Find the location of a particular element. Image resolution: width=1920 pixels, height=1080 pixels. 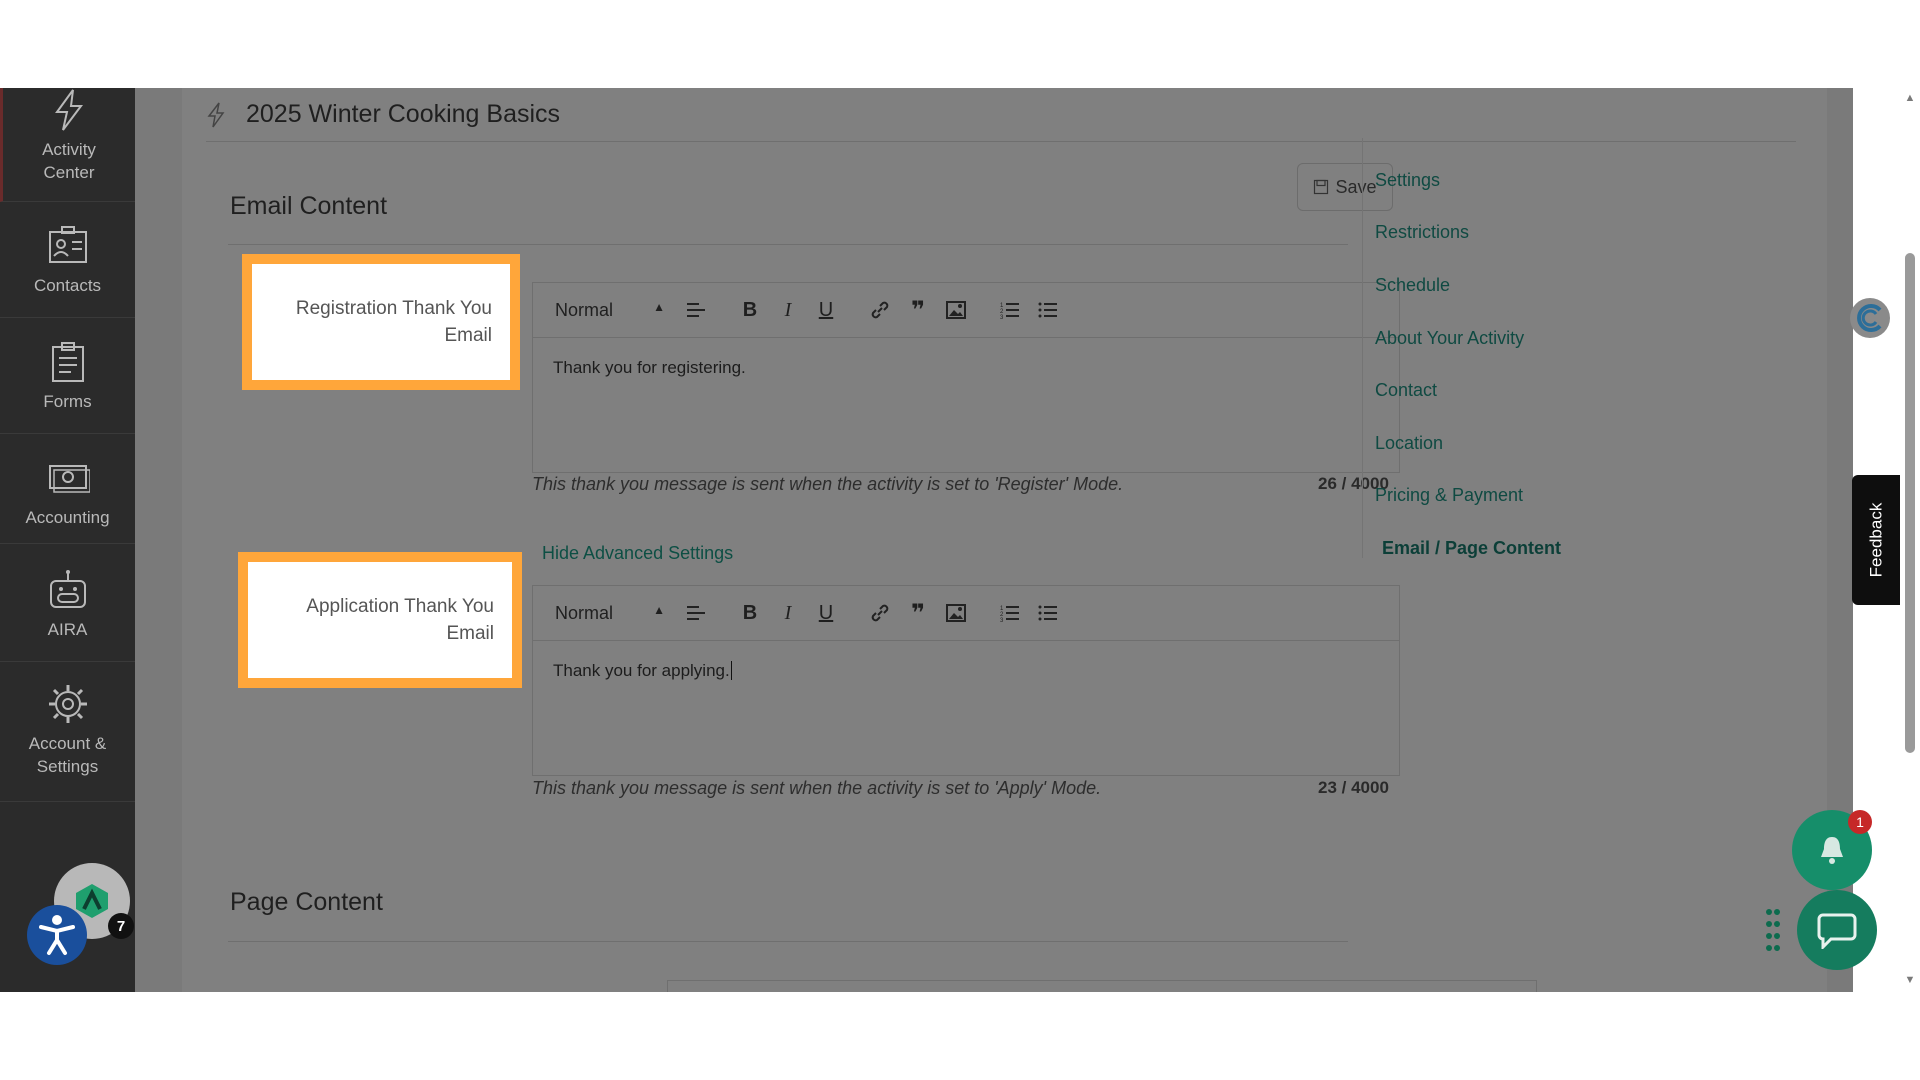

section-nav-settings: Settings is located at coordinates (1407, 180).